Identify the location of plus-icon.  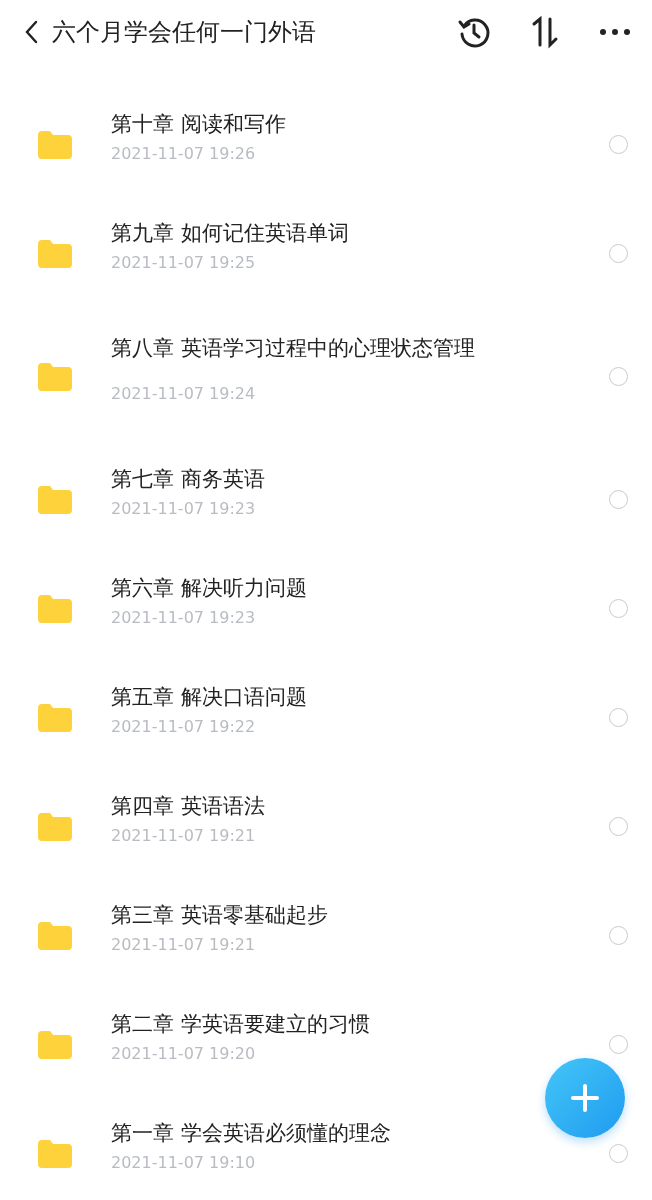
(585, 1098).